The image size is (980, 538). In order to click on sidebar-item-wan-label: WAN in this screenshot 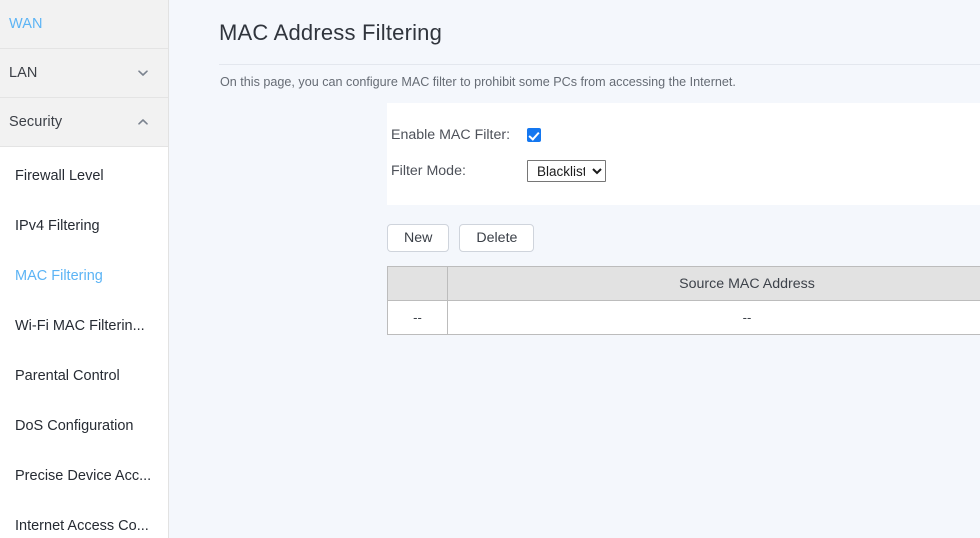, I will do `click(26, 24)`.